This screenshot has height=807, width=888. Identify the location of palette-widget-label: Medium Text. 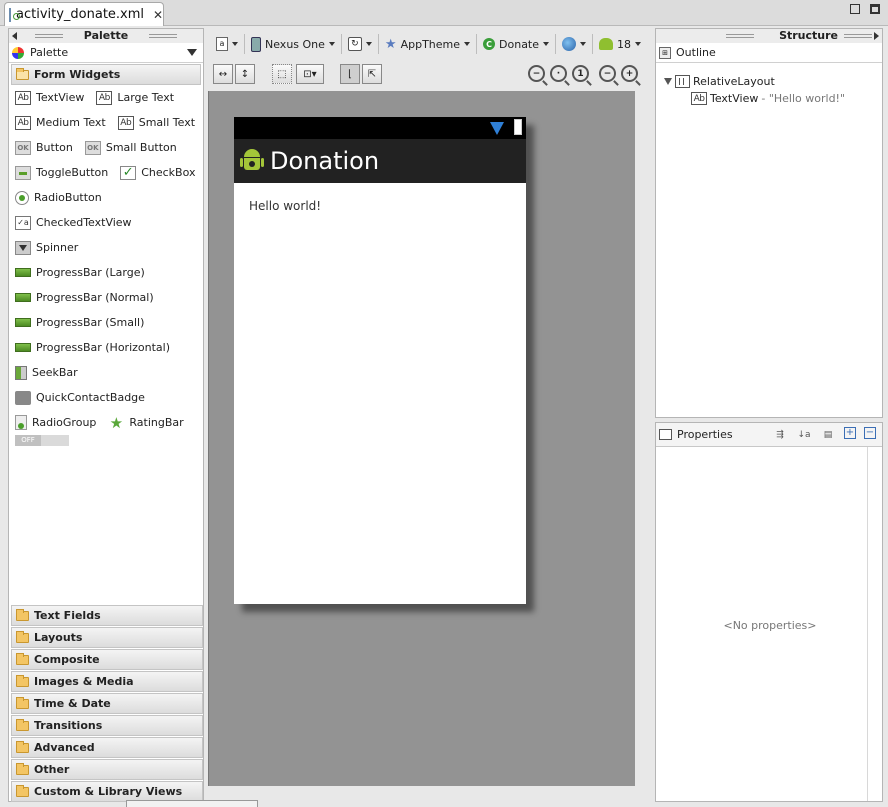
(71, 122).